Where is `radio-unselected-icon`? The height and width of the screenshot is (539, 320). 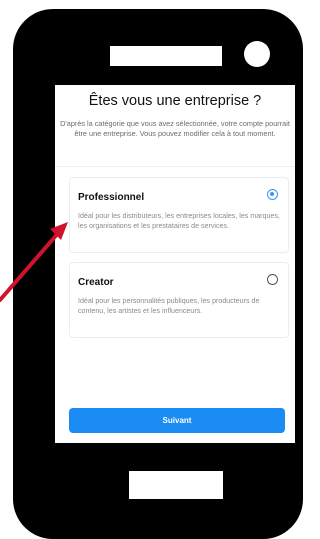
radio-unselected-icon is located at coordinates (272, 279).